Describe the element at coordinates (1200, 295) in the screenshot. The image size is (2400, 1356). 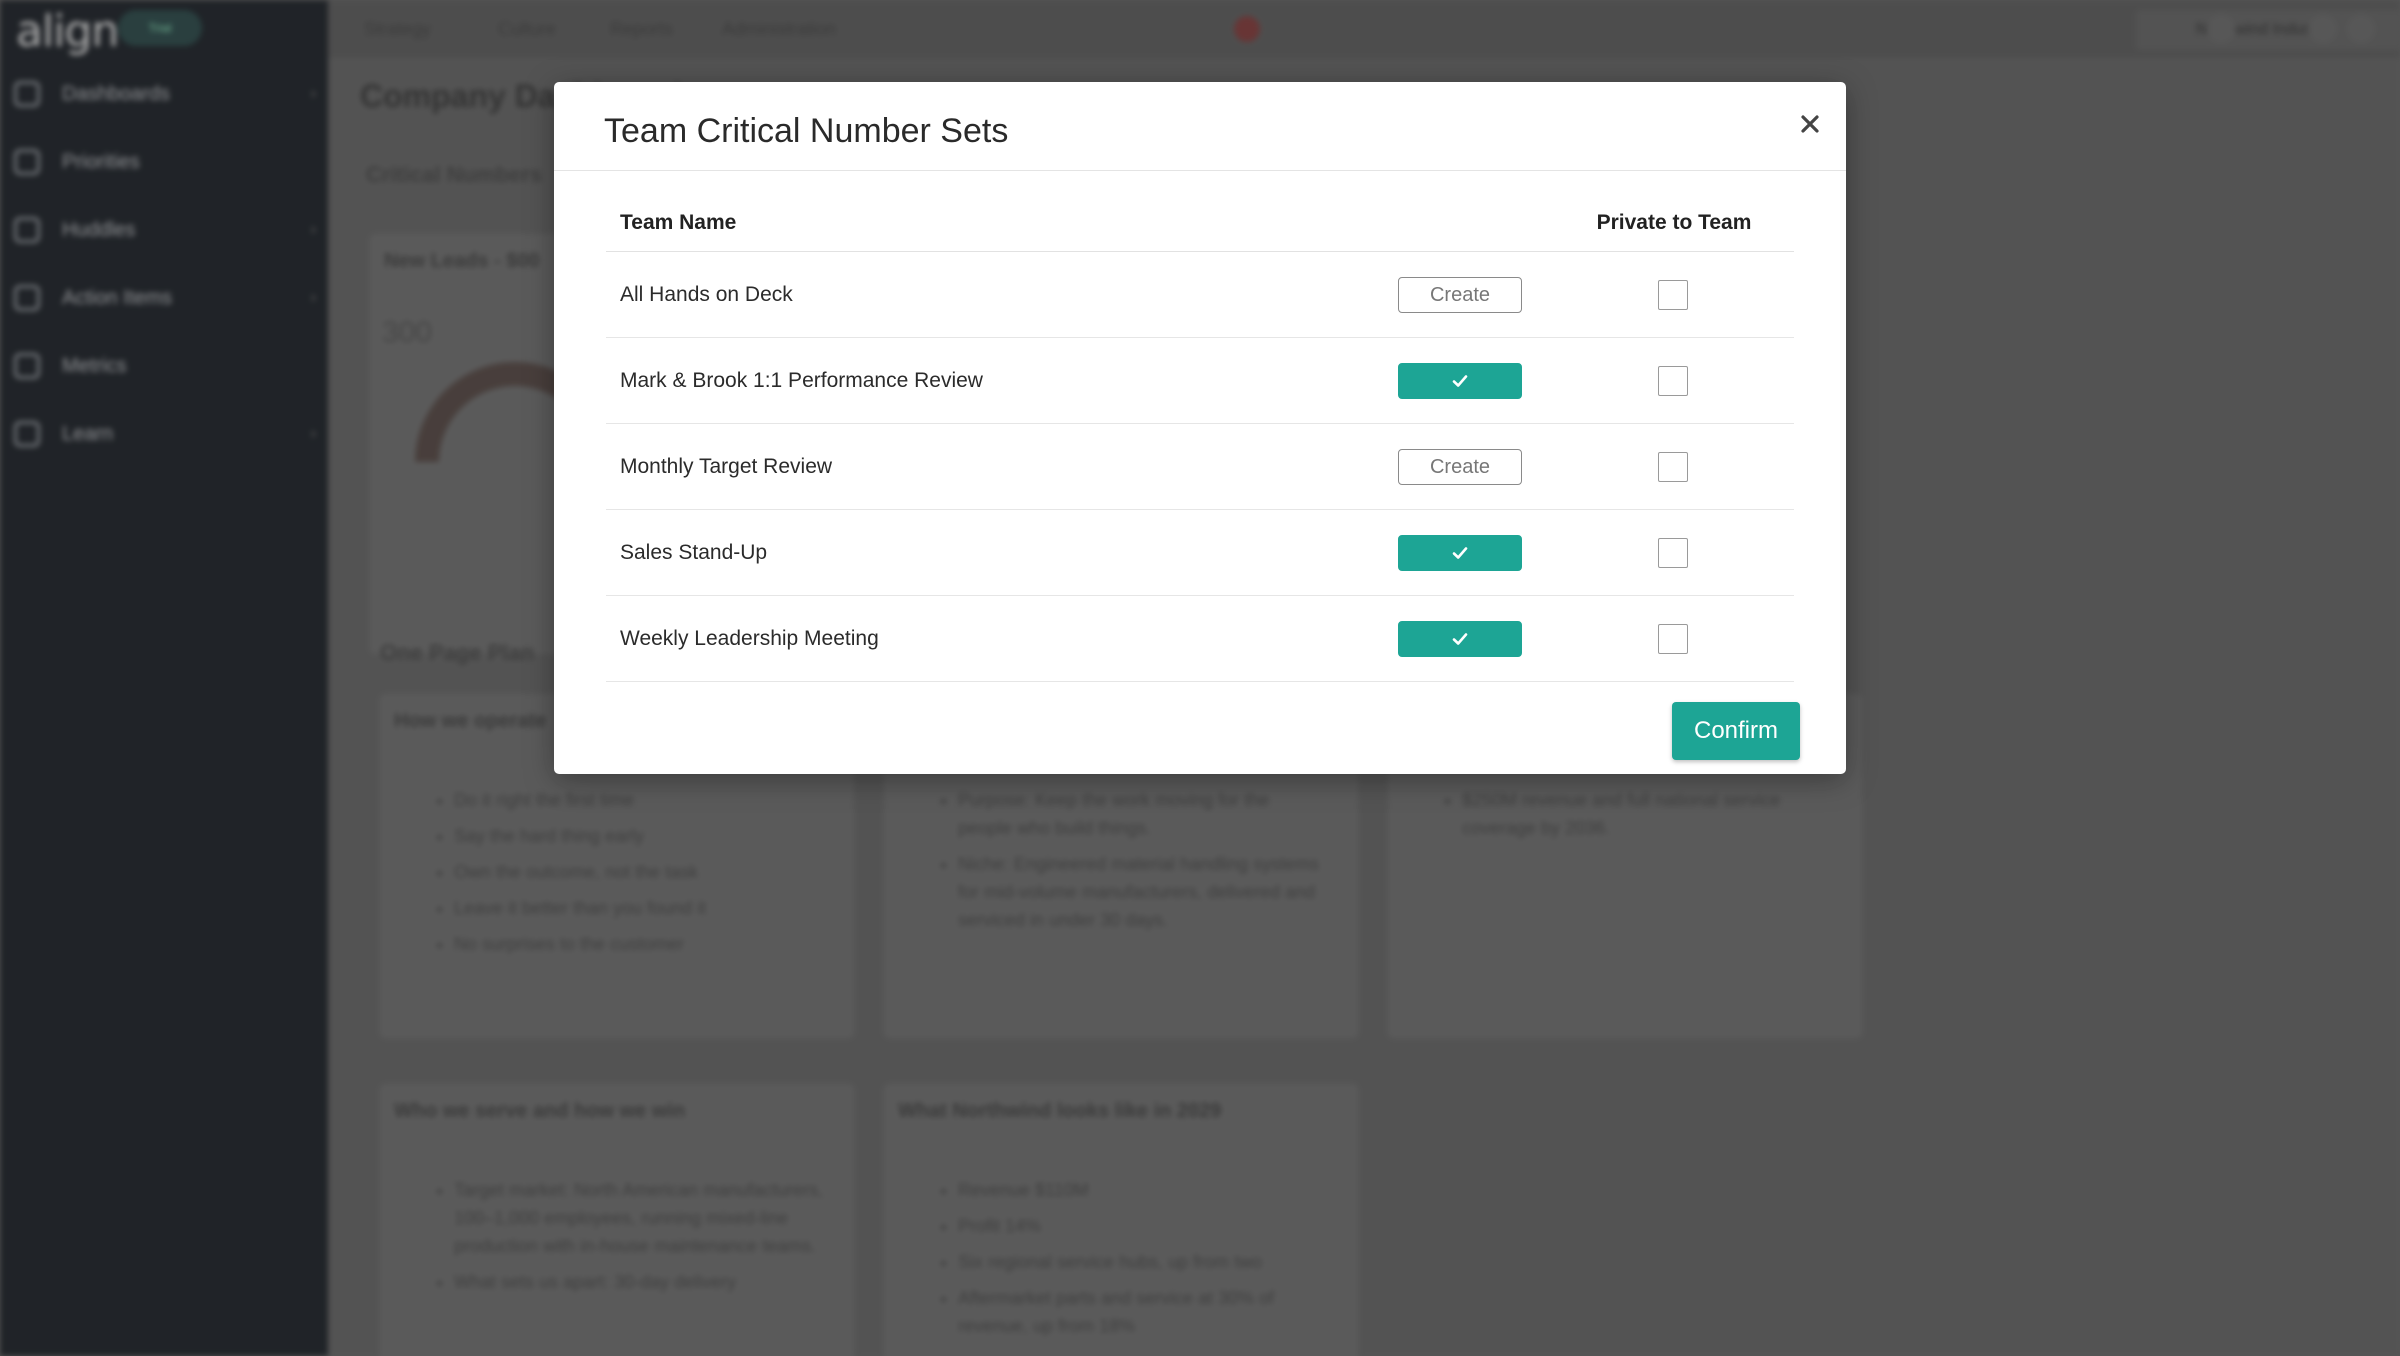
I see `table-row: All Hands on Deck Create` at that location.